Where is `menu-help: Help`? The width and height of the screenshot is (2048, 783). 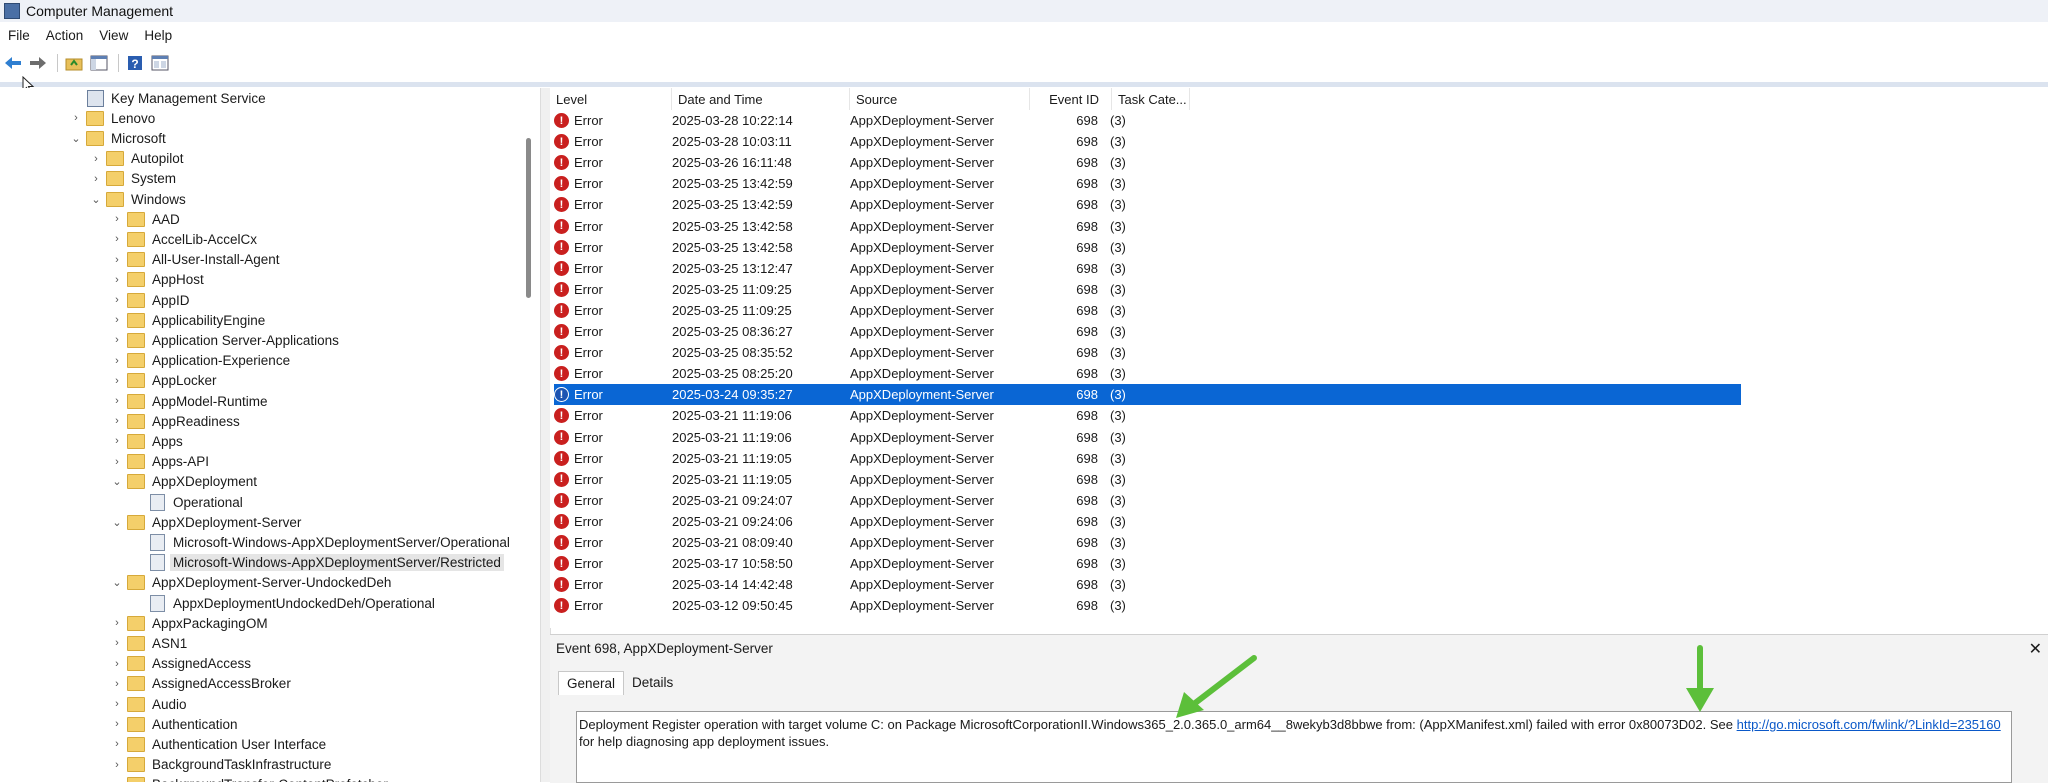 menu-help: Help is located at coordinates (158, 35).